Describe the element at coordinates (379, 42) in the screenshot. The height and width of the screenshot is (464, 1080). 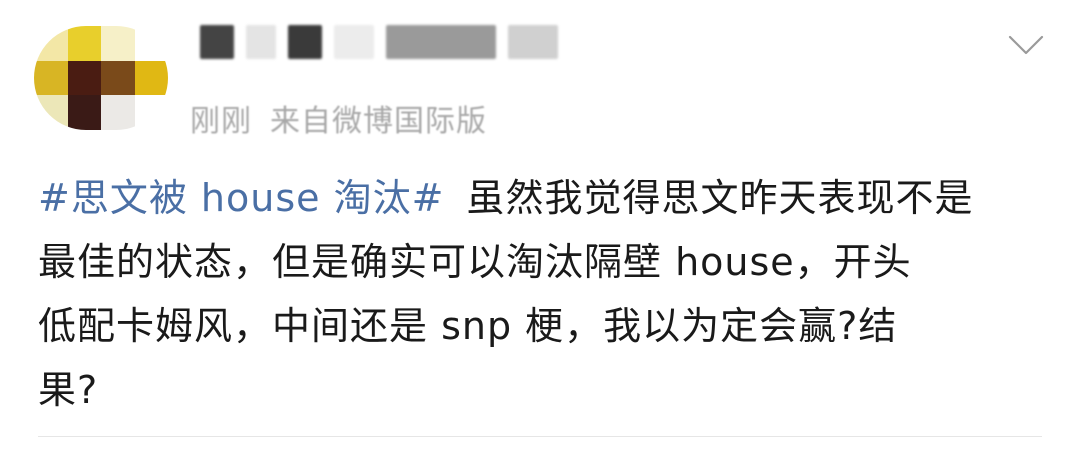
I see `username-redacted` at that location.